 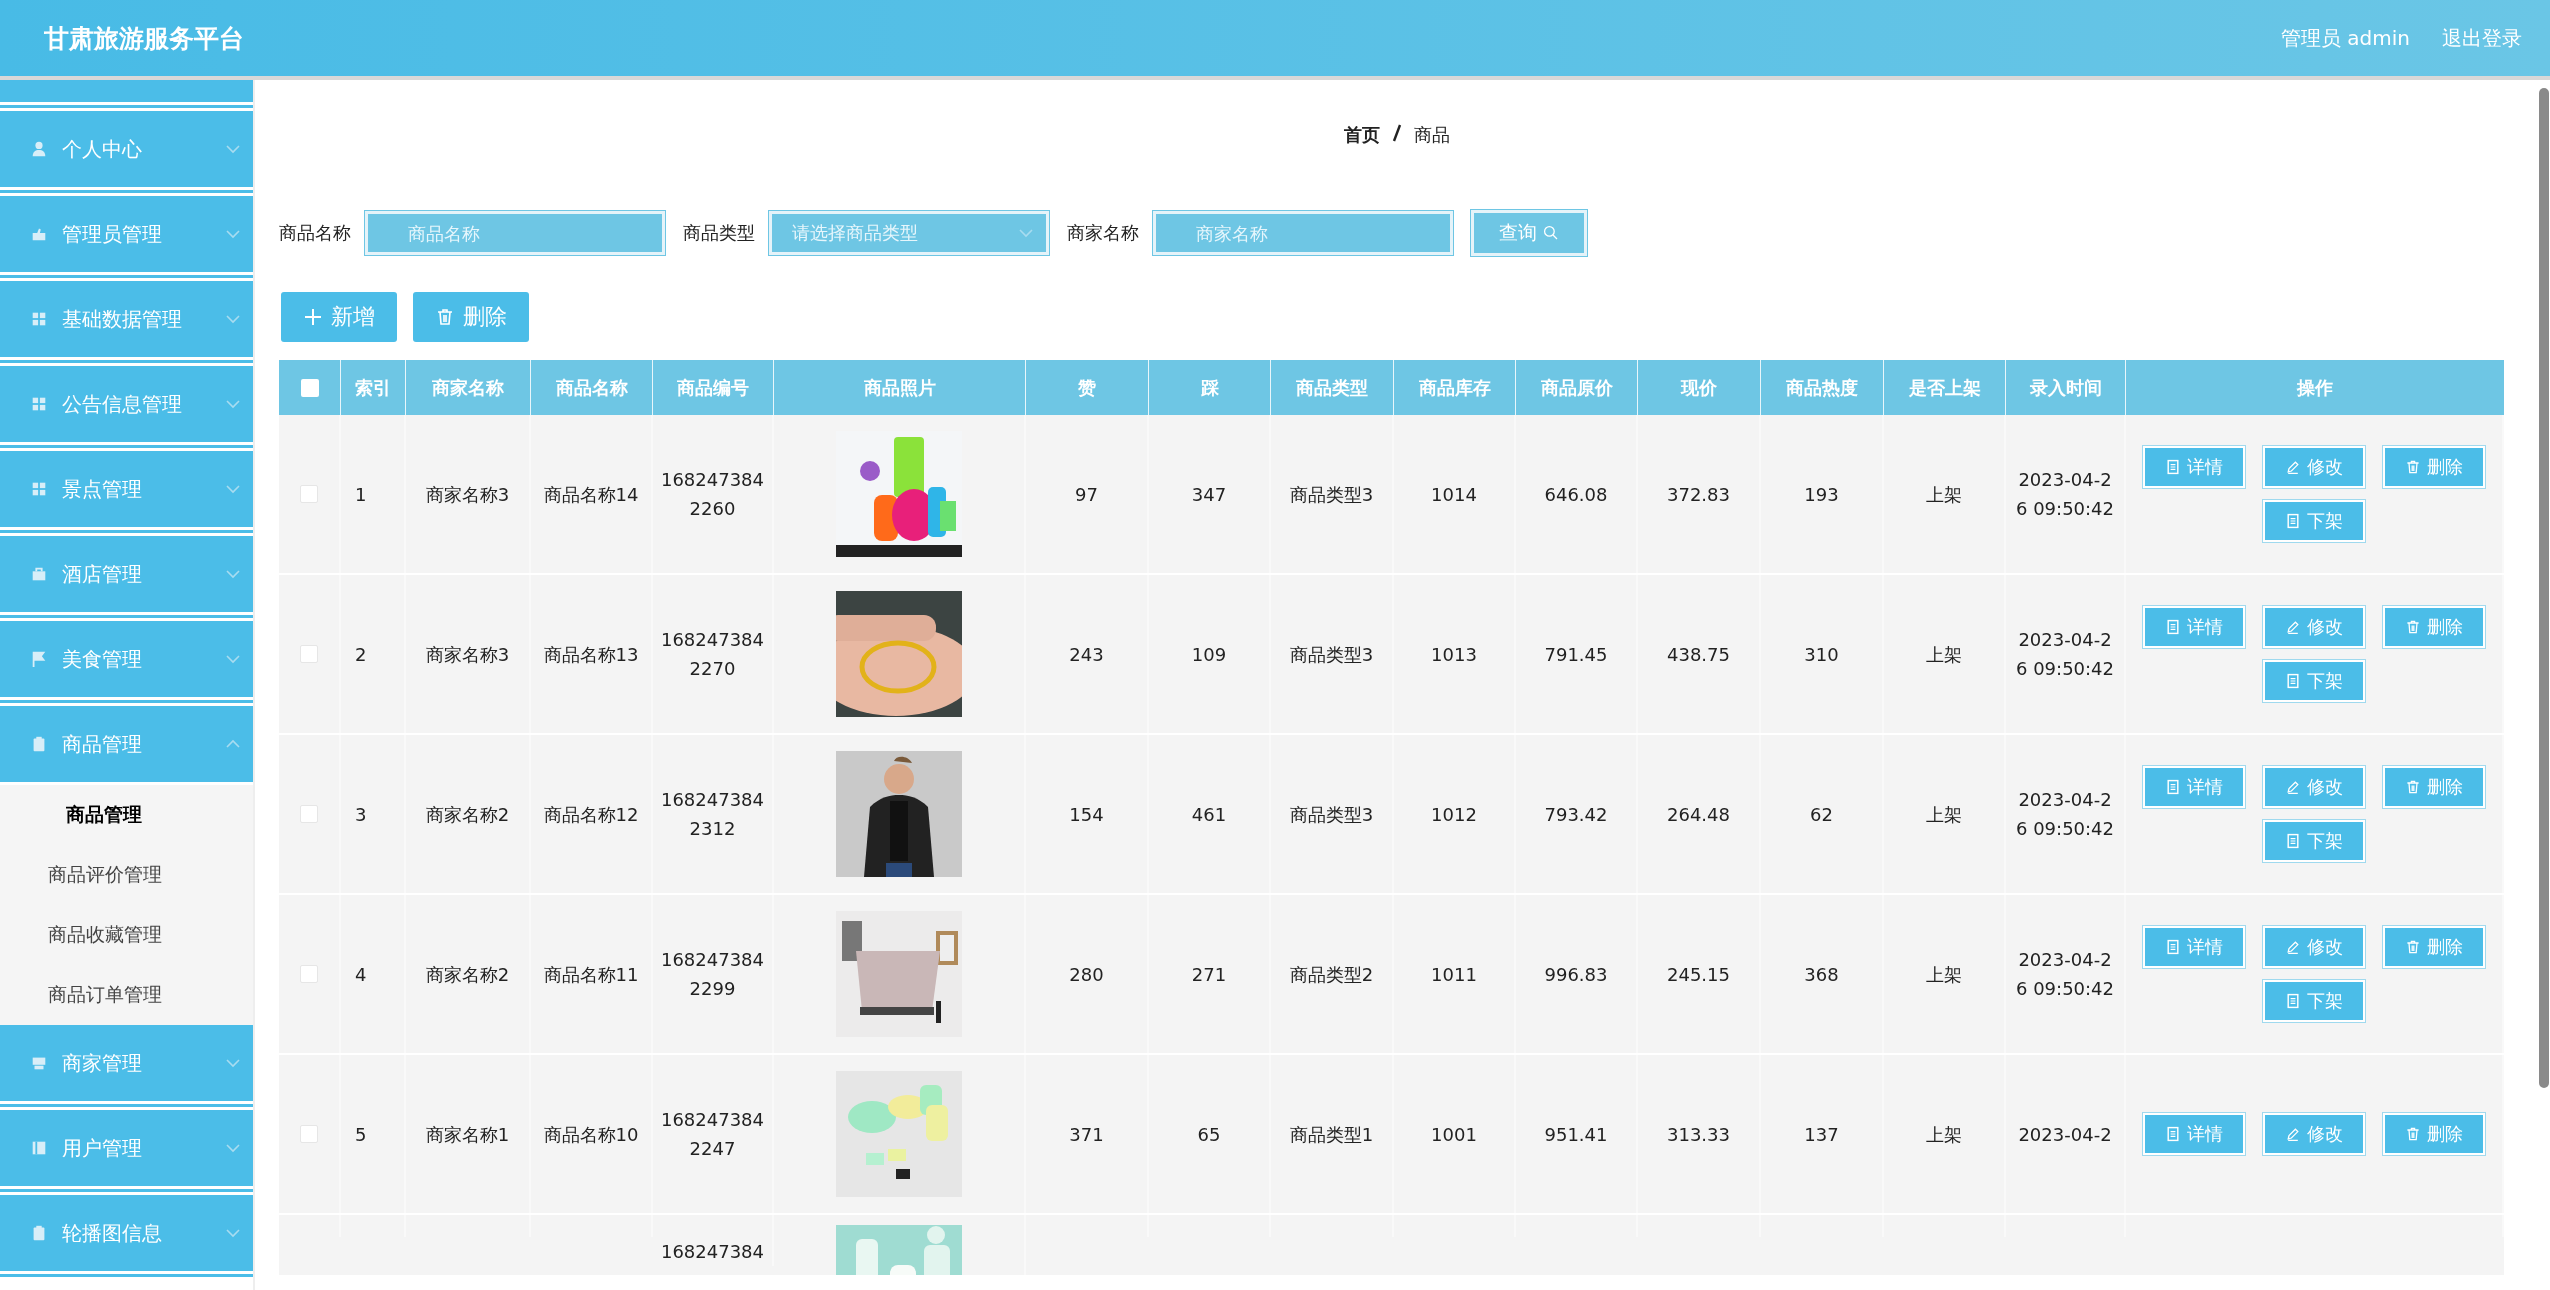 I want to click on select-field: 请选择商品类型, so click(x=909, y=233).